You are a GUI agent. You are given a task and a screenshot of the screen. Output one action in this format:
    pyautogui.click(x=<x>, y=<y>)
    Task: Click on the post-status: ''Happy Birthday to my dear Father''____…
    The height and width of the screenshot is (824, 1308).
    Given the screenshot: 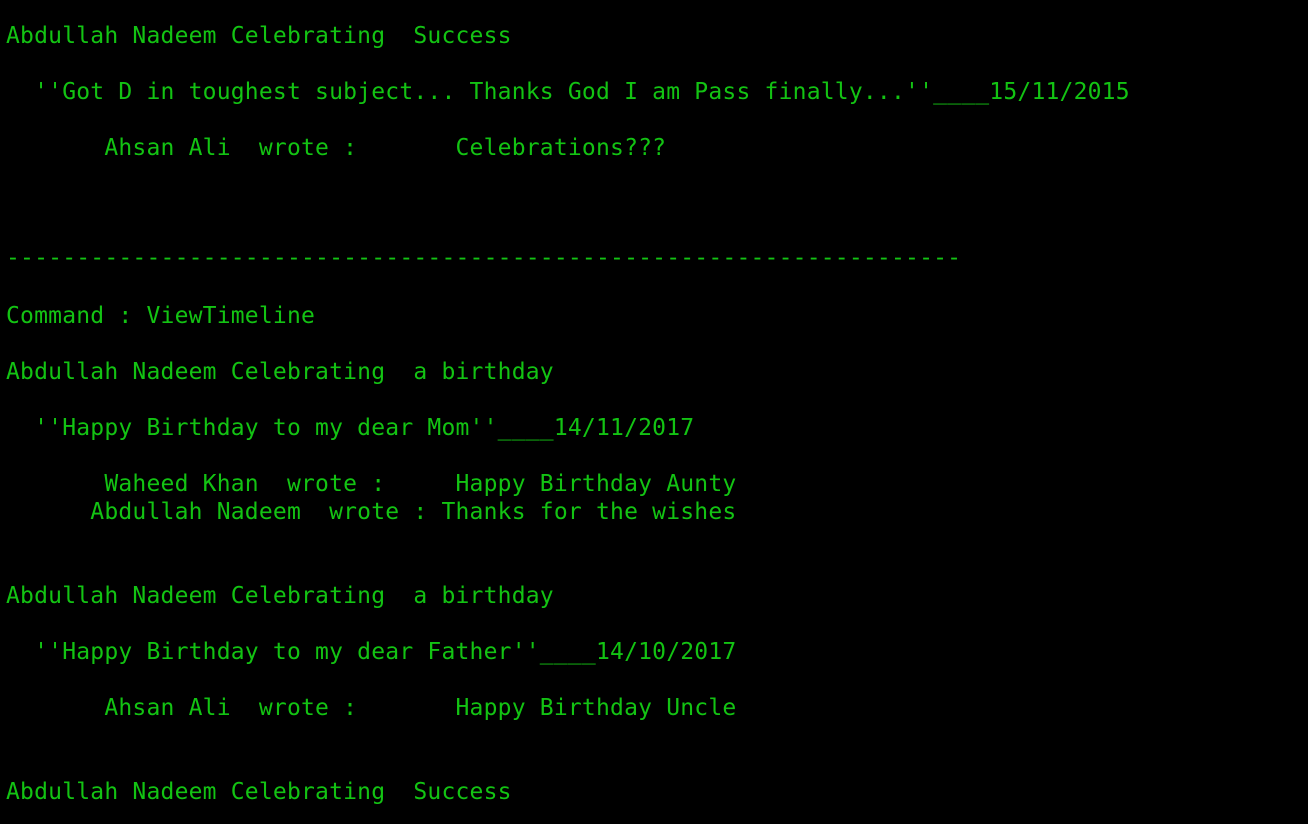 What is the action you would take?
    pyautogui.click(x=371, y=652)
    